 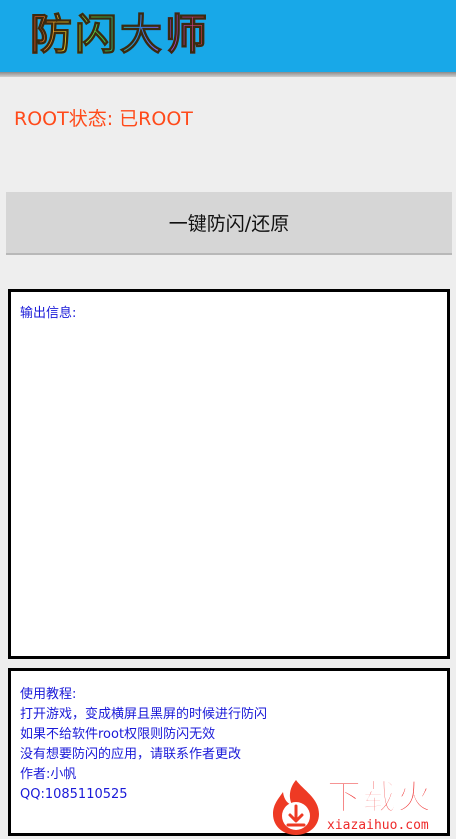 What do you see at coordinates (48, 694) in the screenshot?
I see `tutorial-line: 使用教程:` at bounding box center [48, 694].